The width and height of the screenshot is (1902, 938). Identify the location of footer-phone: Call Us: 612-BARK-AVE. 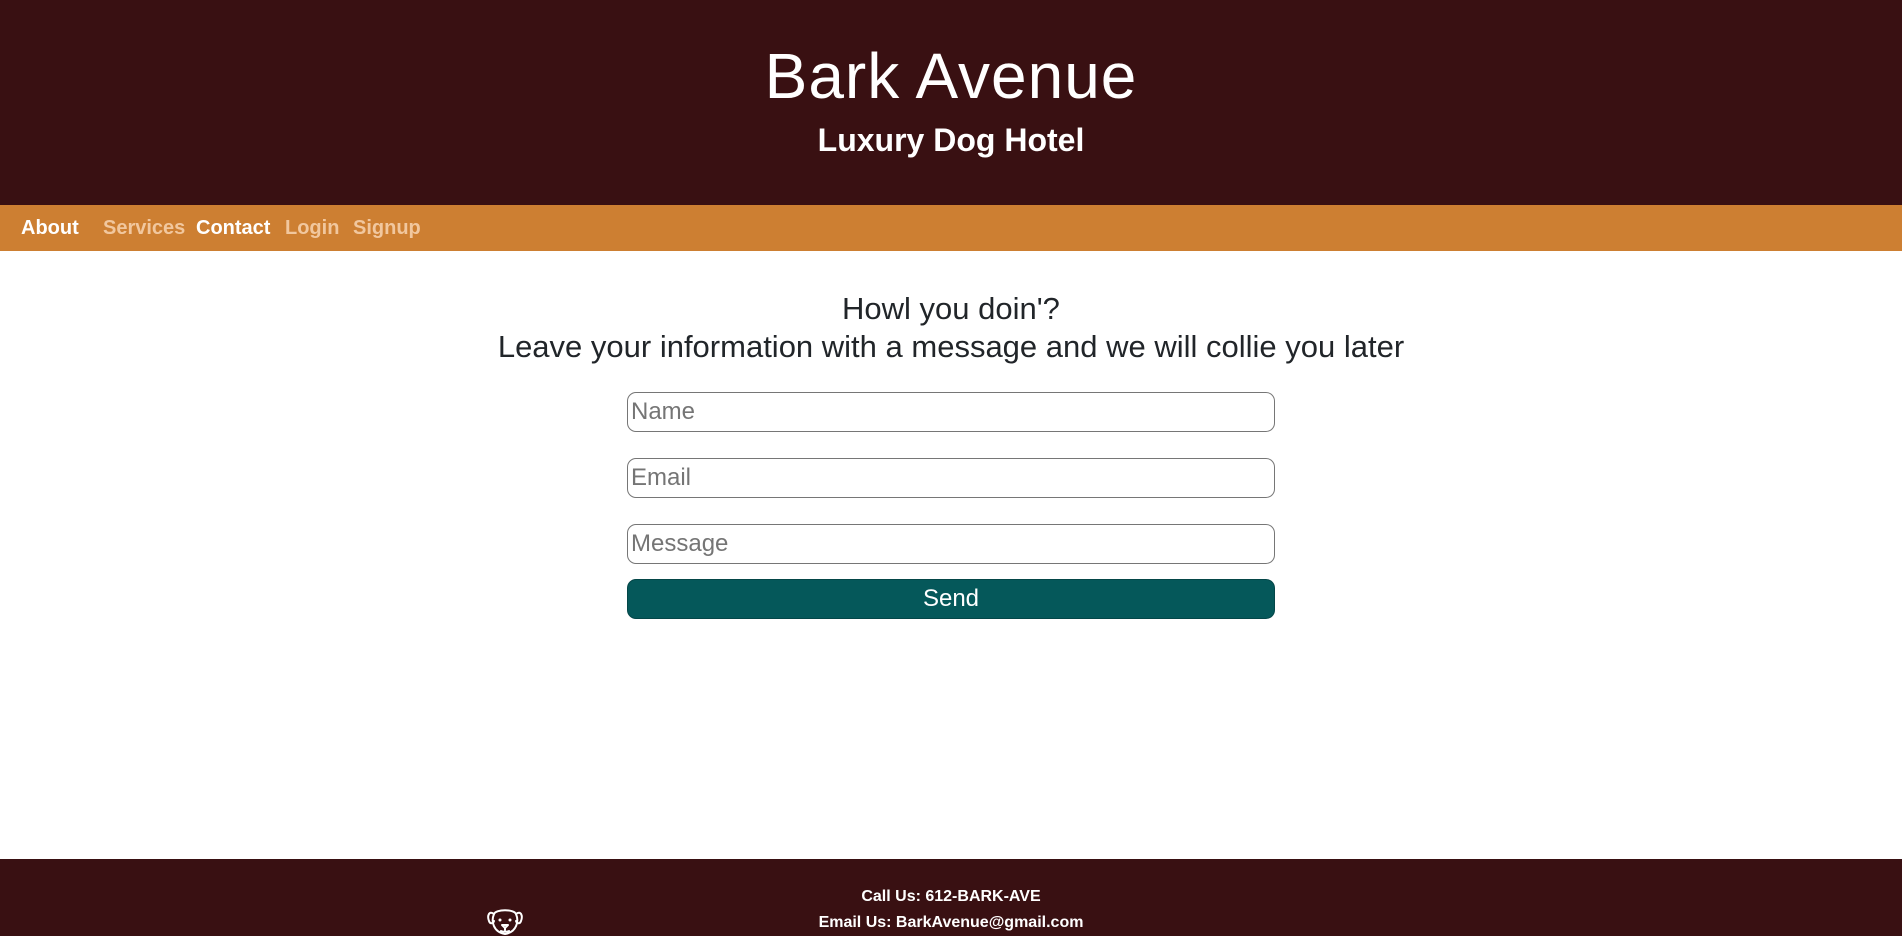
(951, 896).